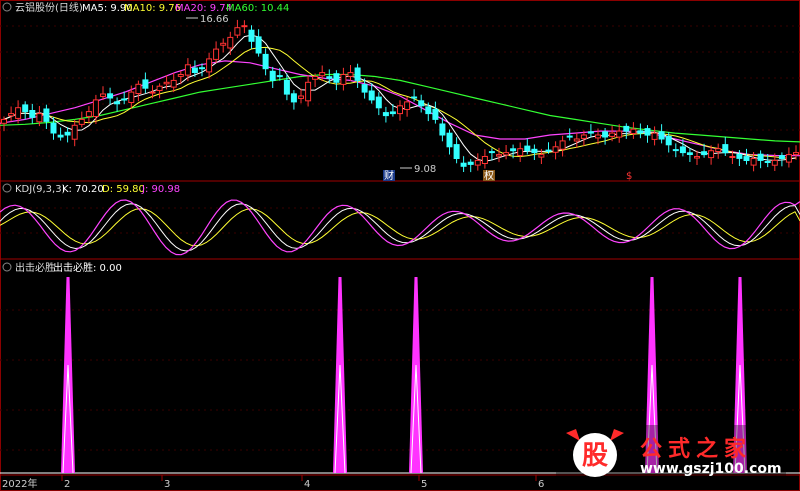  What do you see at coordinates (425, 169) in the screenshot?
I see `low-label: 9.08` at bounding box center [425, 169].